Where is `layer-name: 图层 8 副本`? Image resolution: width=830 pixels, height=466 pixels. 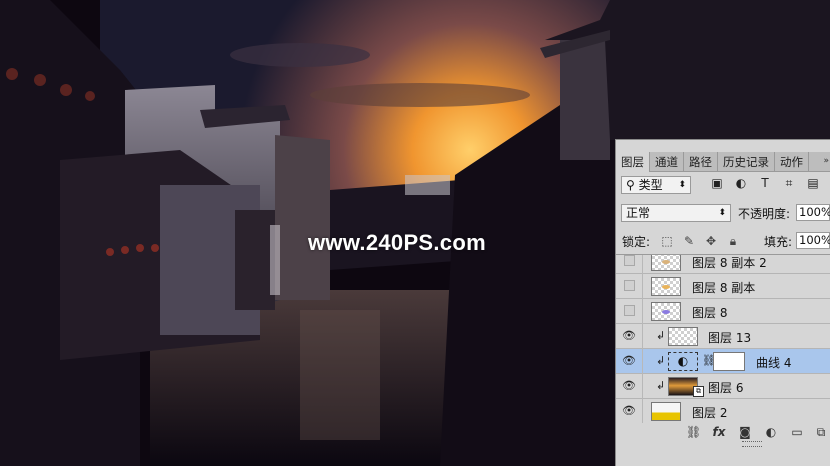
layer-name: 图层 8 副本 is located at coordinates (723, 287).